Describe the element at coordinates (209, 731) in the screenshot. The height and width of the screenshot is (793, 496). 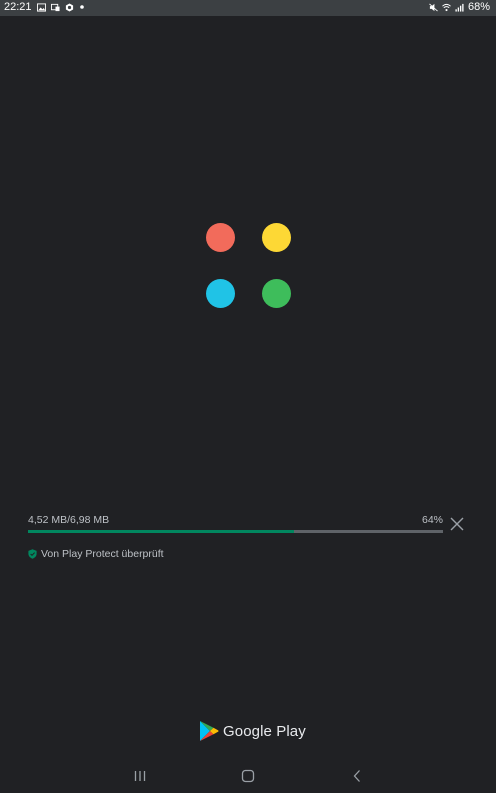
I see `google-play-logo-icon` at that location.